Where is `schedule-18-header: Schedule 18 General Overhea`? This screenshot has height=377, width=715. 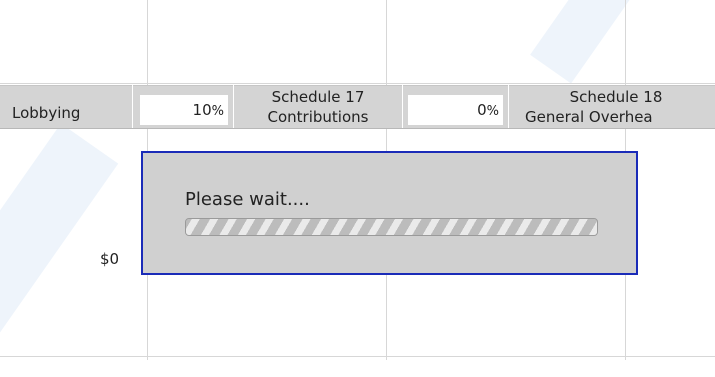
schedule-18-header: Schedule 18 General Overhea is located at coordinates (613, 107).